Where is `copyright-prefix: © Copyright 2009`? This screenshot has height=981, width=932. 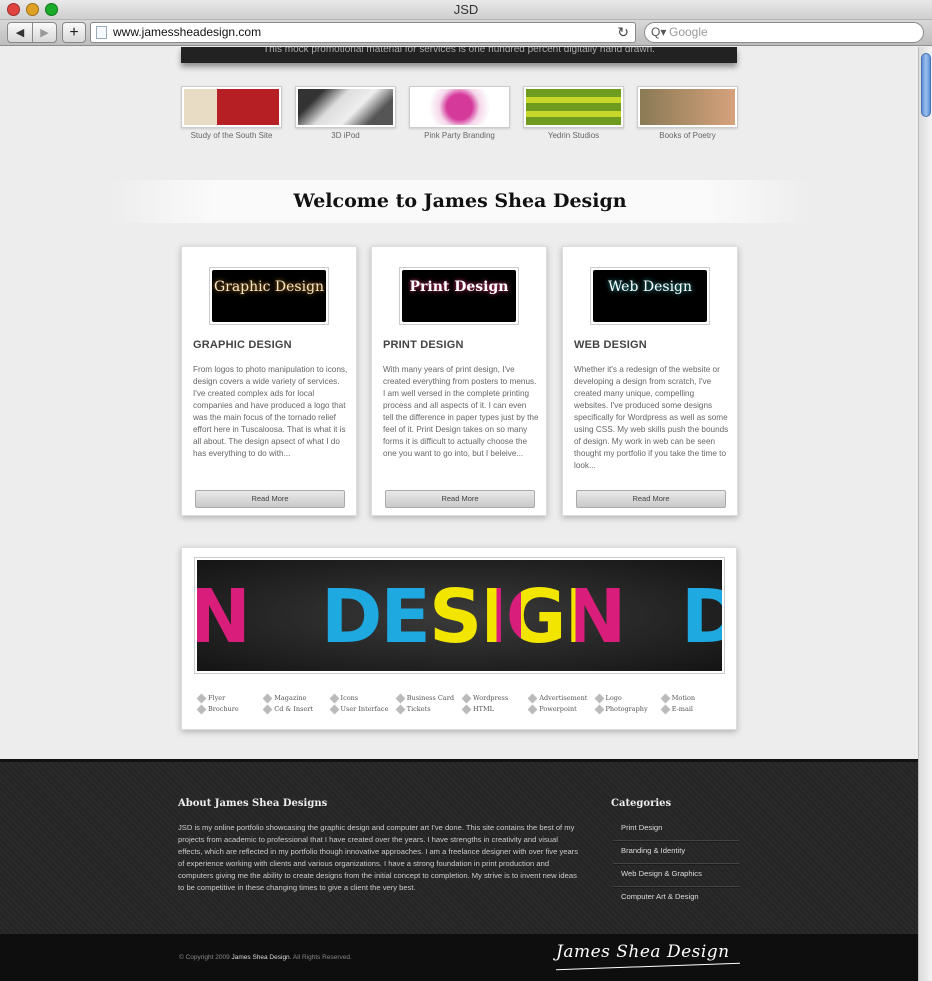
copyright-prefix: © Copyright 2009 is located at coordinates (204, 957).